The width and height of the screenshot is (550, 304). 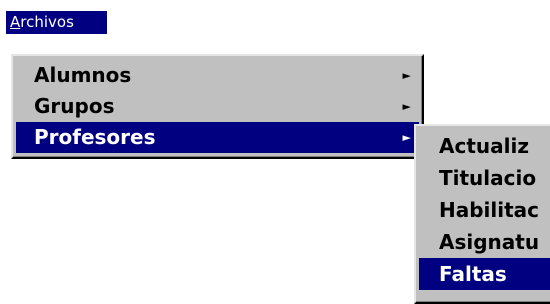 I want to click on menu-item-asignatu: Asignatu, so click(x=484, y=242).